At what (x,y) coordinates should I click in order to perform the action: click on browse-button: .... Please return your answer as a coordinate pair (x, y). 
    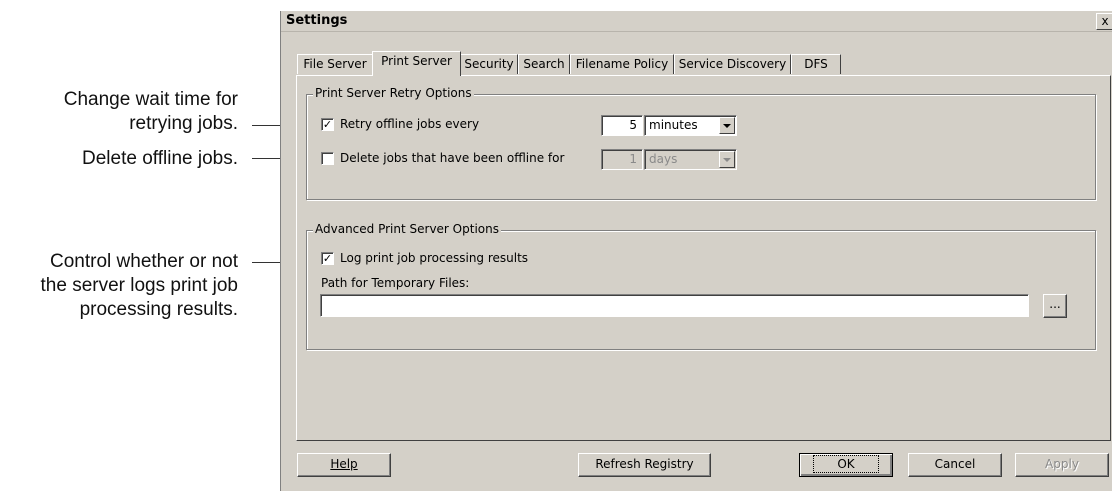
    Looking at the image, I should click on (1055, 306).